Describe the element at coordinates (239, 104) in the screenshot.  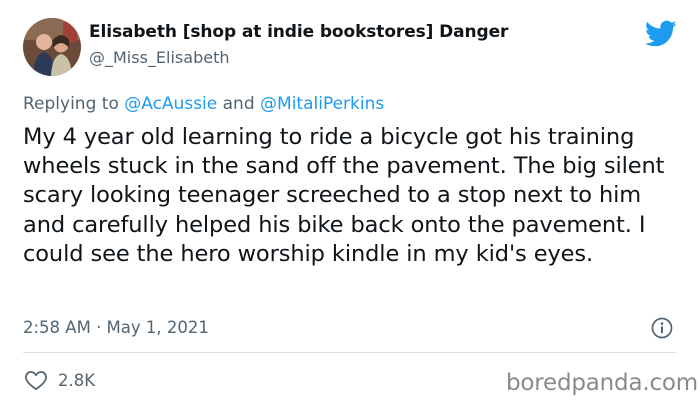
I see `reply-conjunction: and` at that location.